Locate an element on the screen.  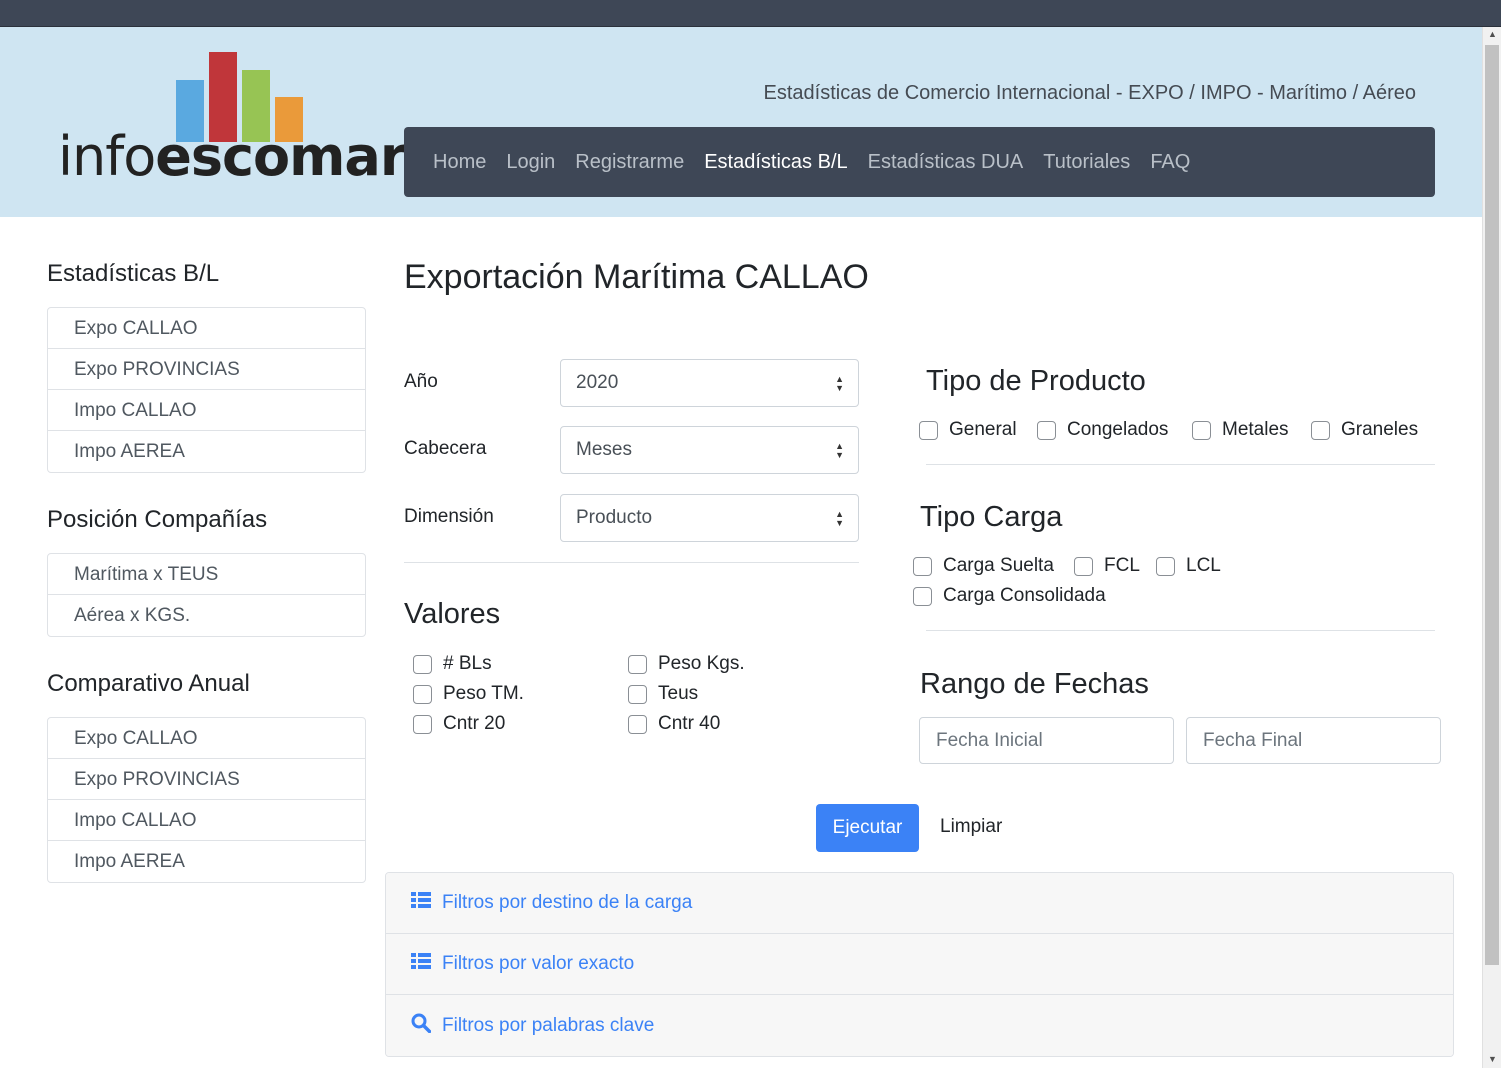
cabecera-row: Cabecera Meses ▲ ▼ is located at coordinates (631, 450).